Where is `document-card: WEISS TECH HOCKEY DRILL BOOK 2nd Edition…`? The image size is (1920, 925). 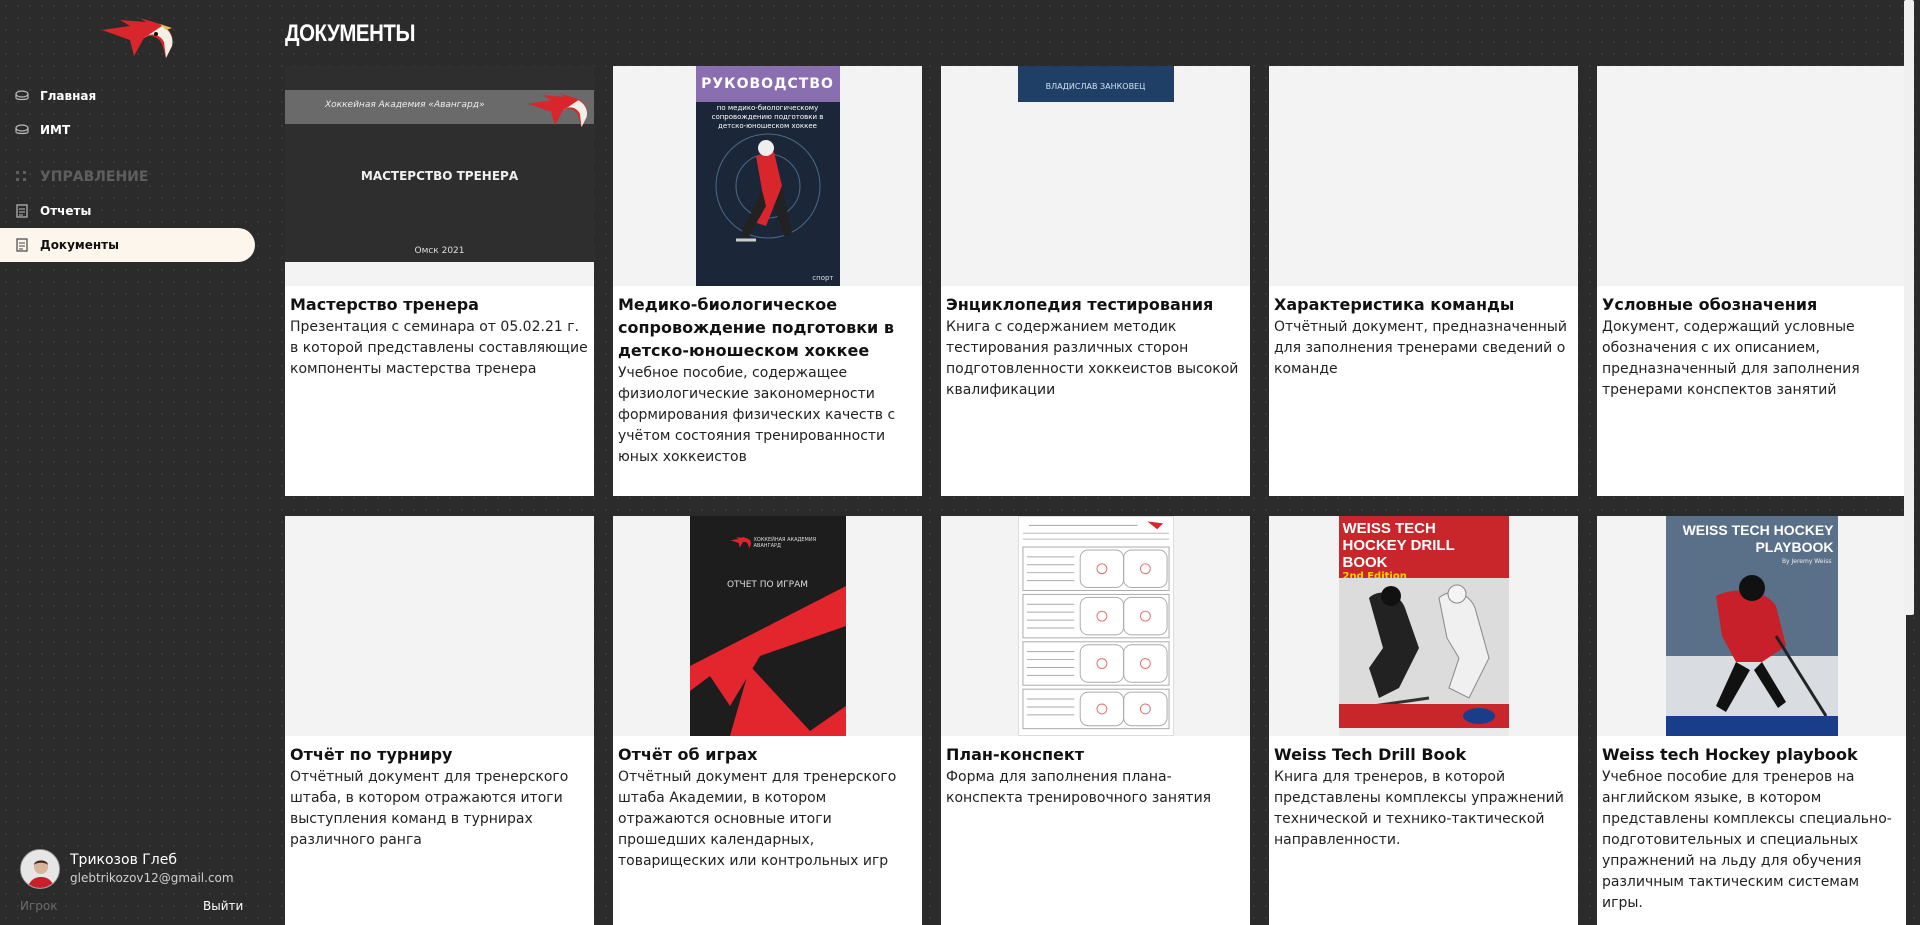
document-card: WEISS TECH HOCKEY DRILL BOOK 2nd Edition… is located at coordinates (1423, 720).